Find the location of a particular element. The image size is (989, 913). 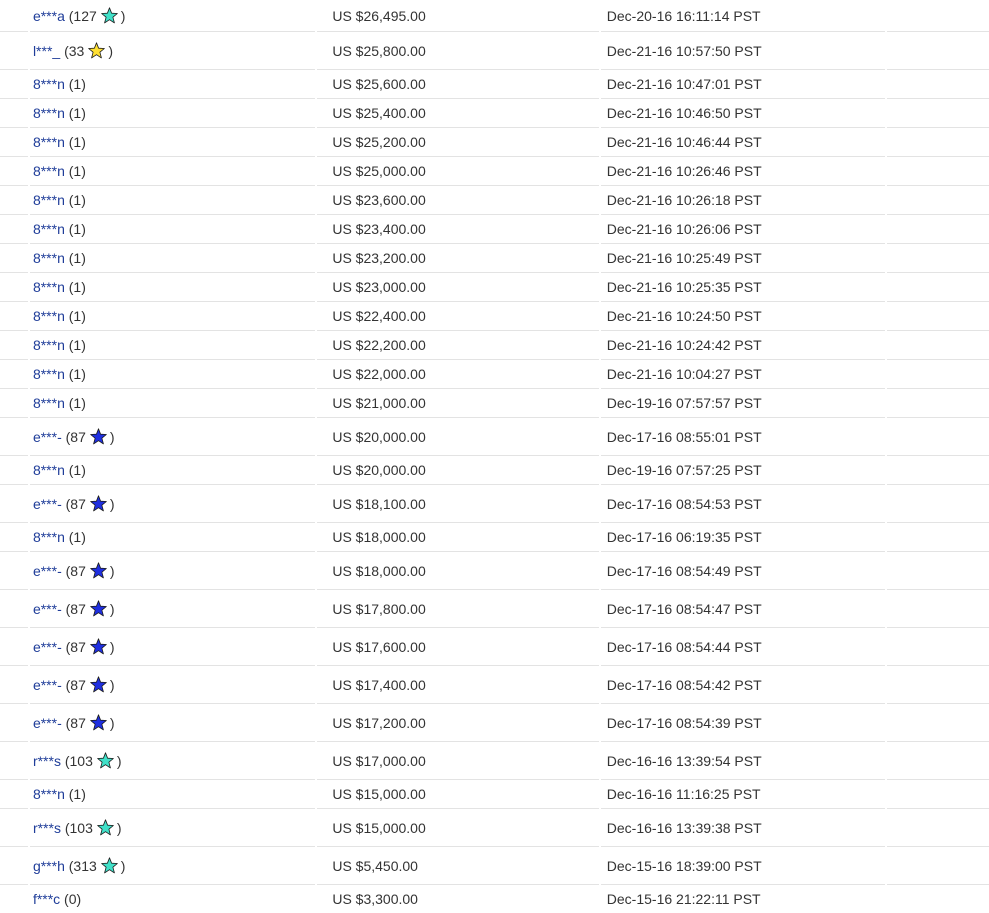

yellow-star-icon is located at coordinates (97, 50).